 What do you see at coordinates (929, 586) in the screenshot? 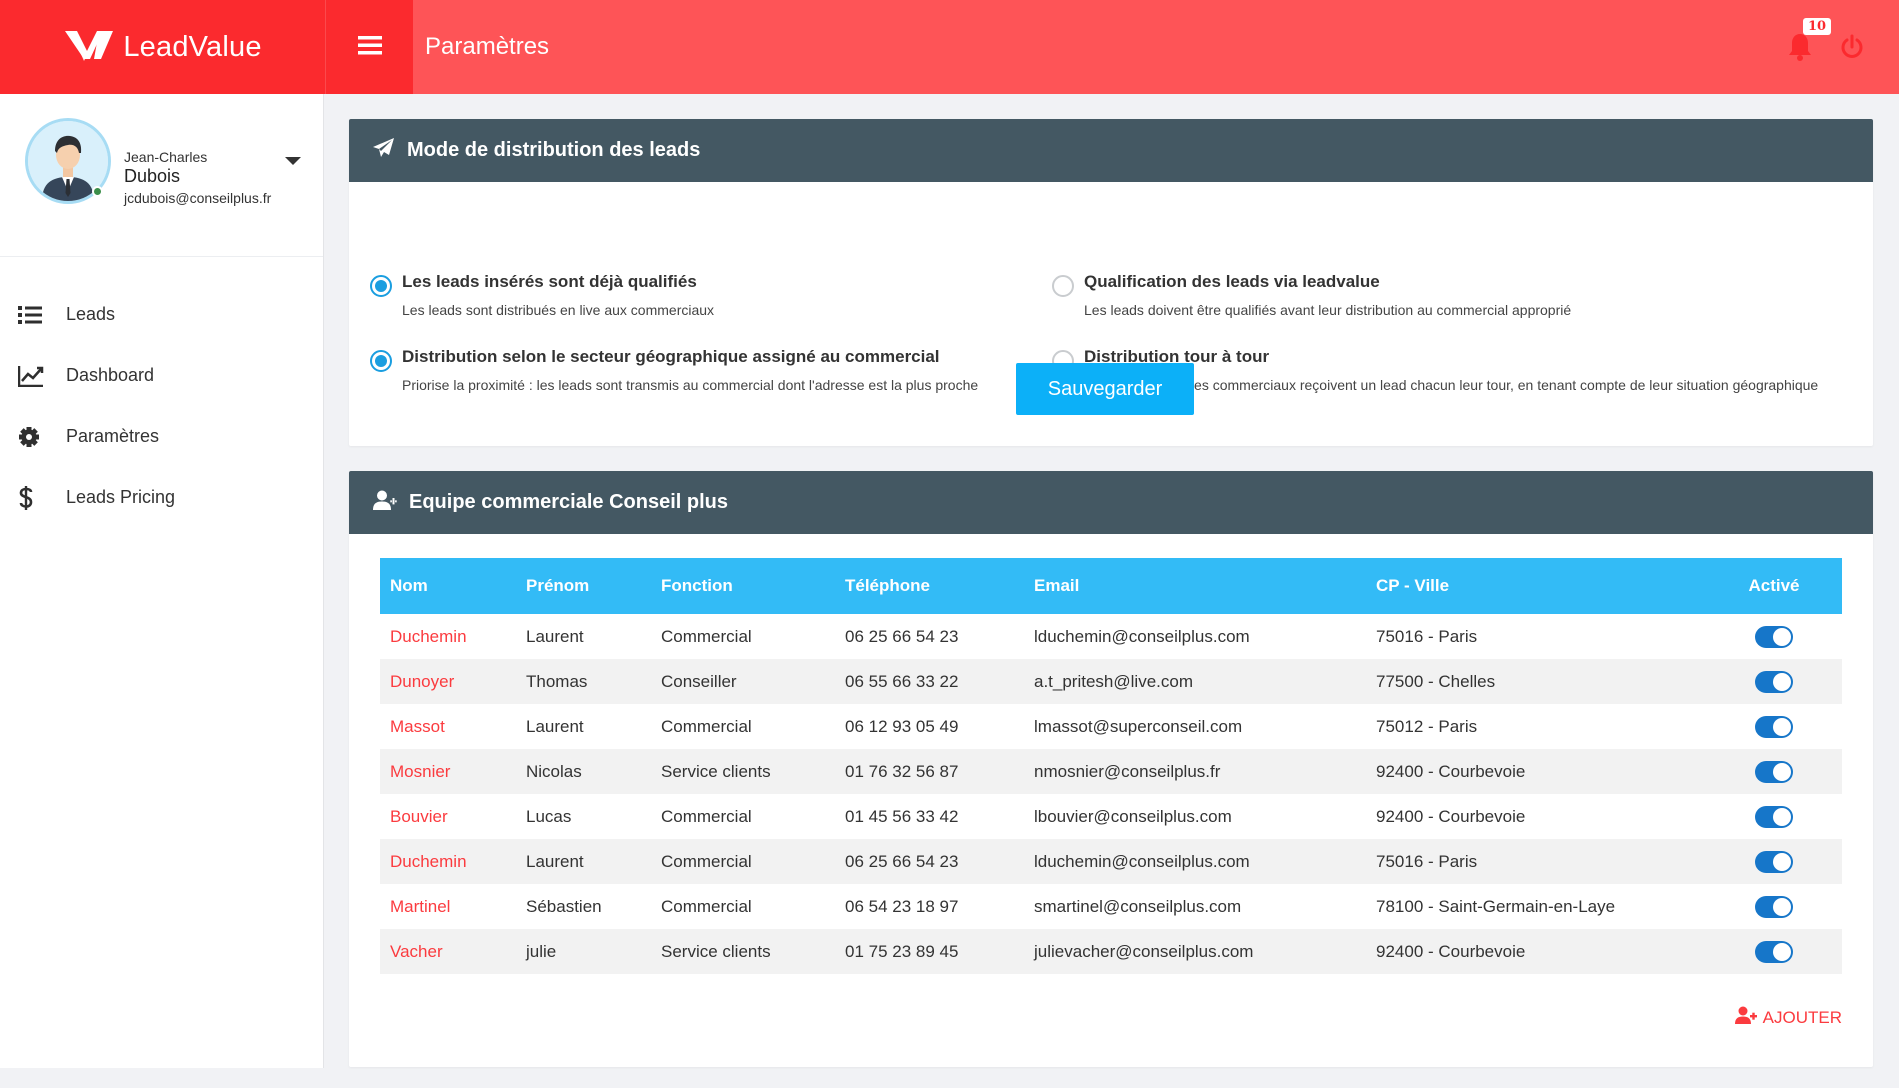
I see `column-header-telephone: Téléphone` at bounding box center [929, 586].